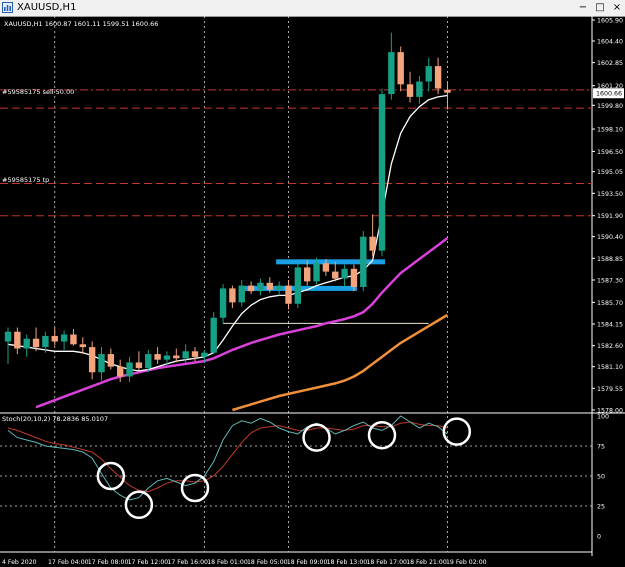 This screenshot has width=625, height=567. What do you see at coordinates (47, 7) in the screenshot?
I see `window-title: XAUUSD,H1` at bounding box center [47, 7].